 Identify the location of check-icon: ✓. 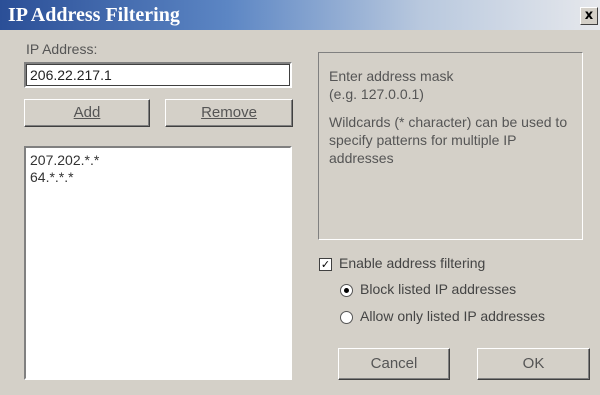
(325, 264).